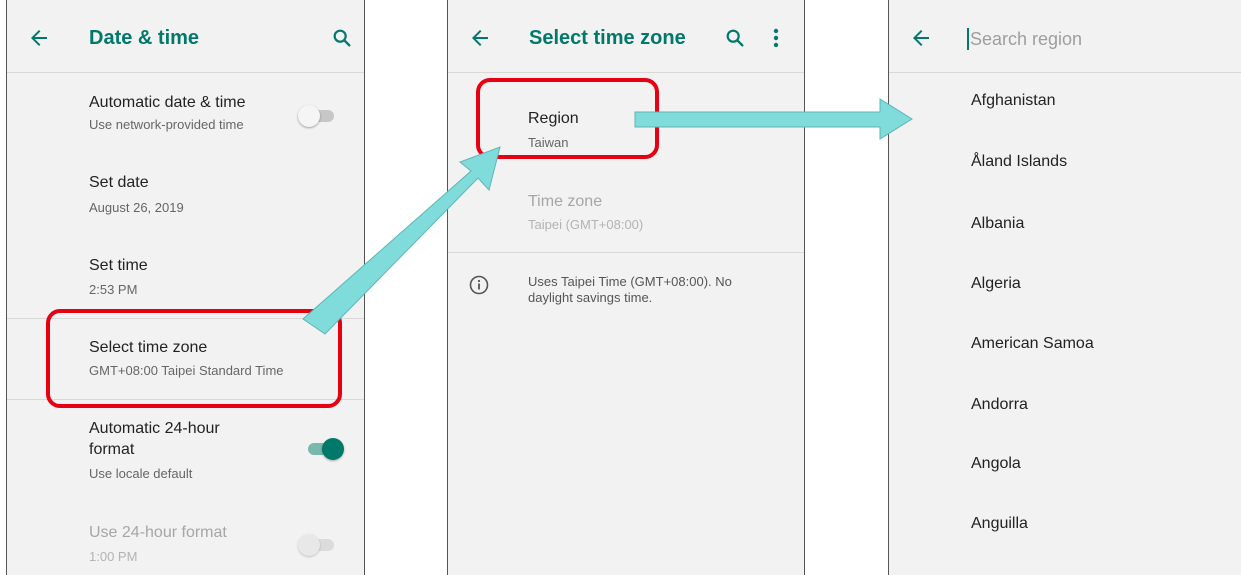 Image resolution: width=1241 pixels, height=575 pixels. Describe the element at coordinates (776, 38) in the screenshot. I see `more-options-icon` at that location.